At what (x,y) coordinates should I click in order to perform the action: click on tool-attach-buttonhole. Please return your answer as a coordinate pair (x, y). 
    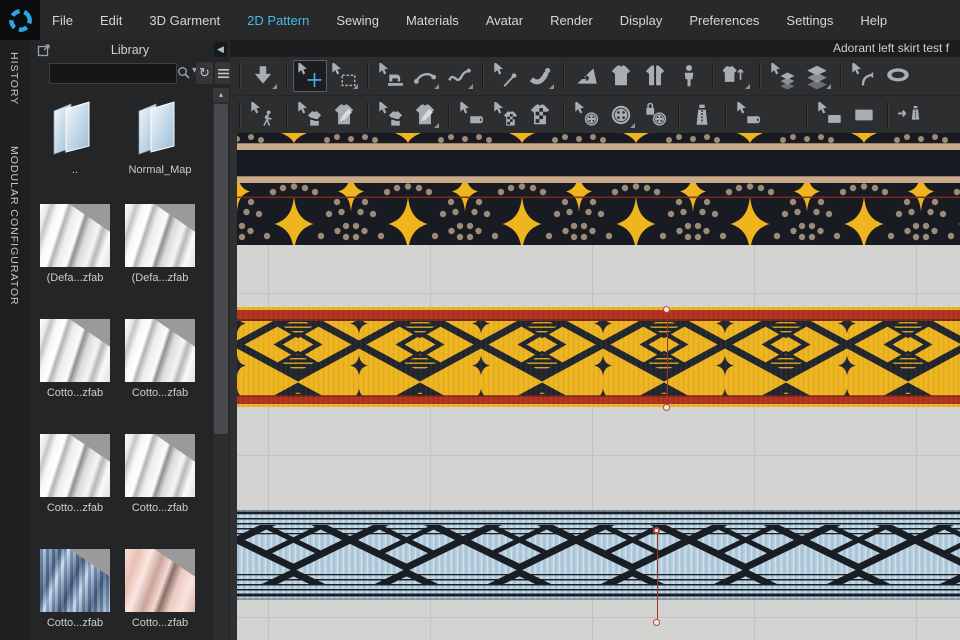
    Looking at the image, I should click on (655, 115).